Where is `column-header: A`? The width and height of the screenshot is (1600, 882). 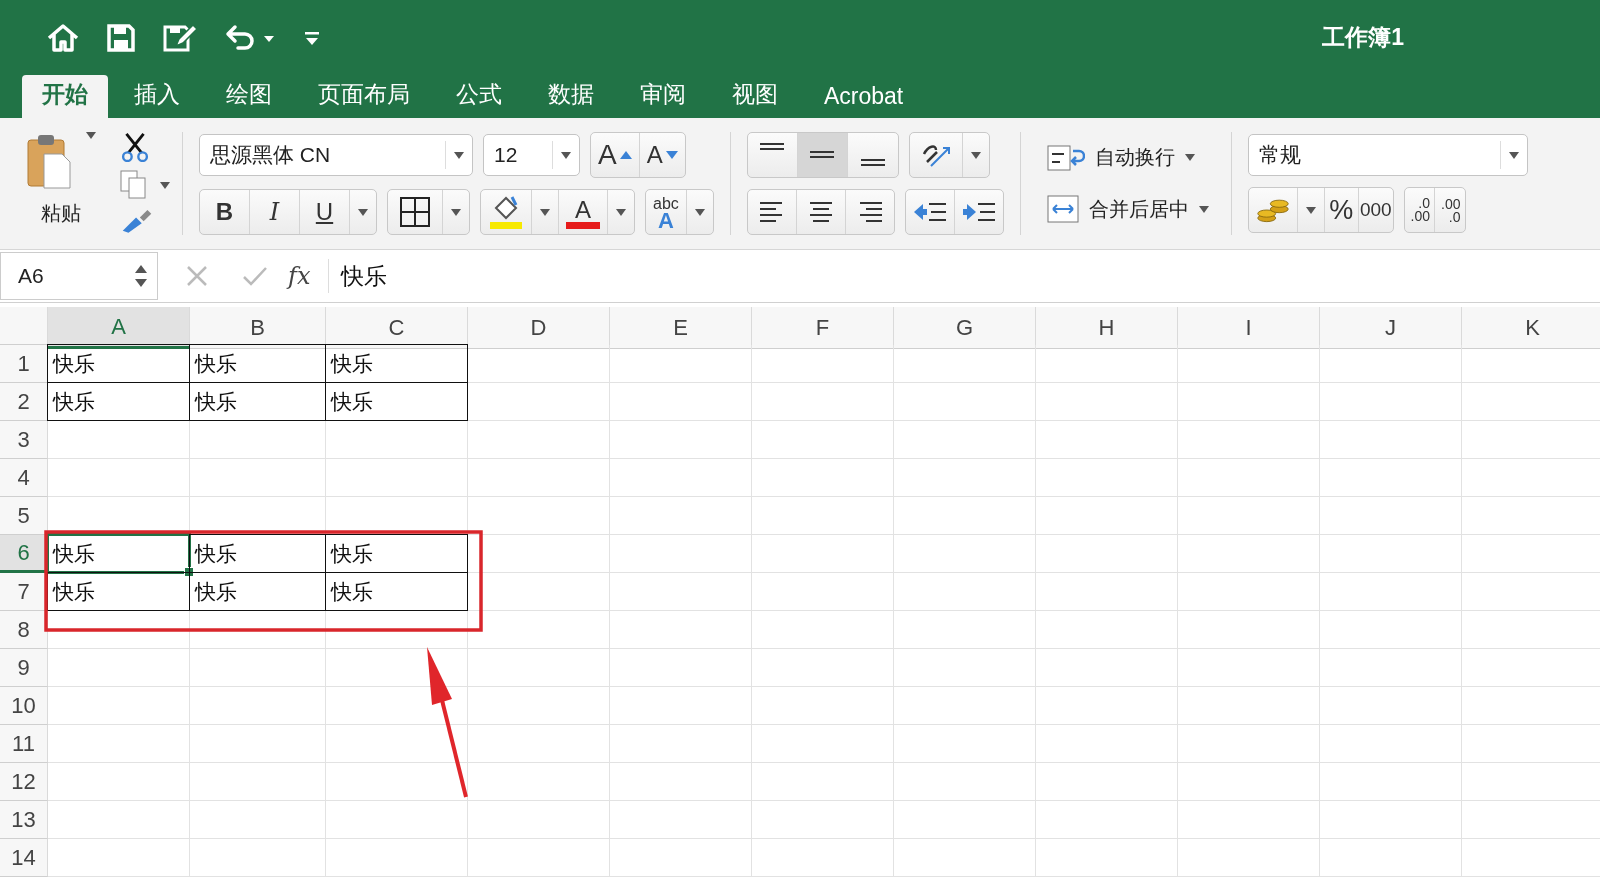
column-header: A is located at coordinates (119, 328).